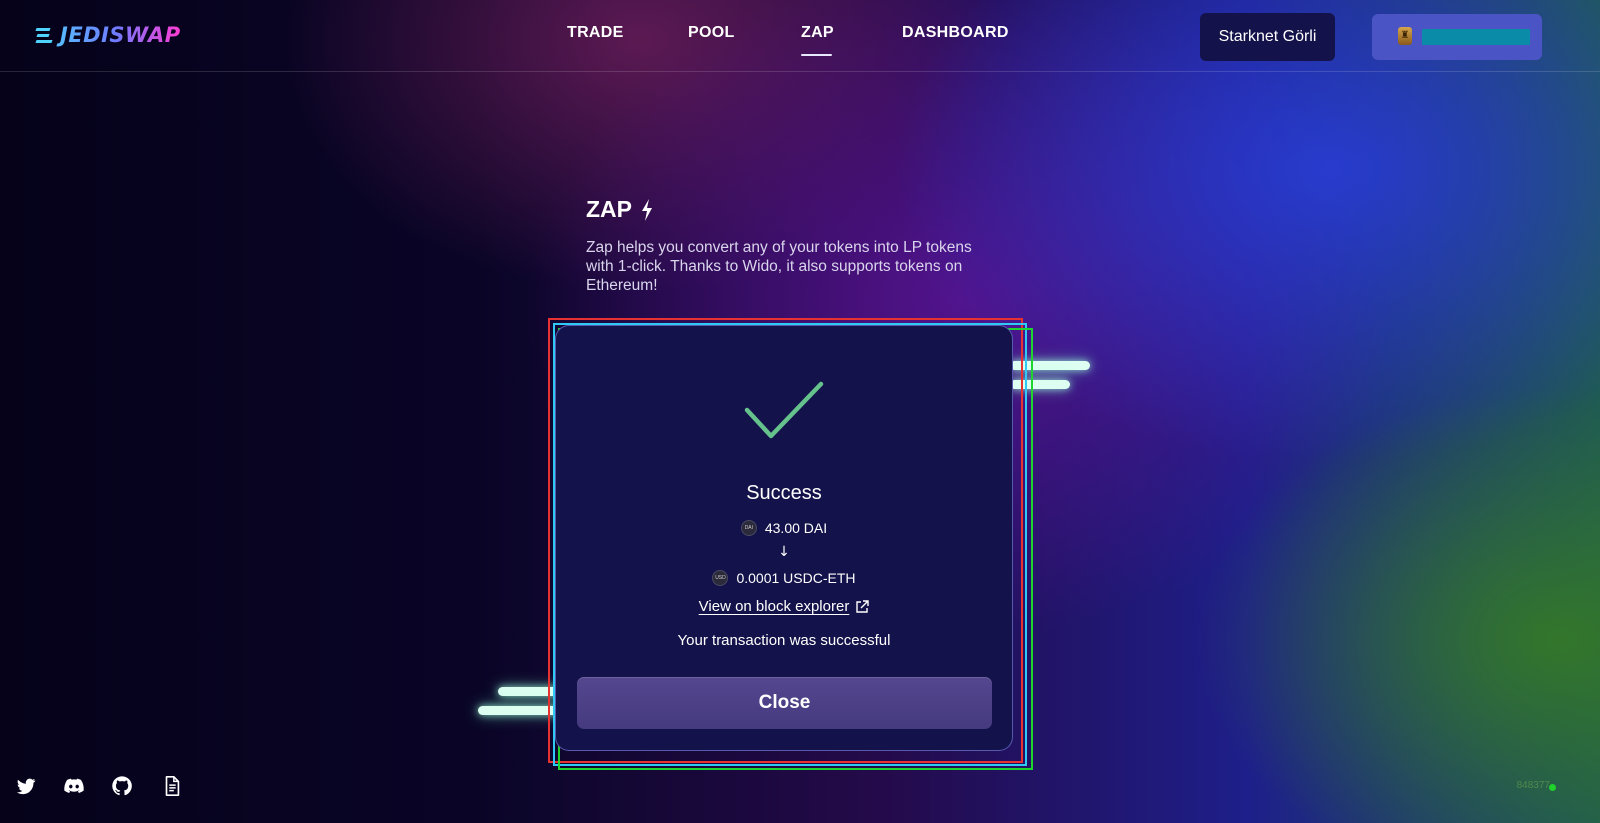  I want to click on network-selector-button: Starknet Görli, so click(1267, 37).